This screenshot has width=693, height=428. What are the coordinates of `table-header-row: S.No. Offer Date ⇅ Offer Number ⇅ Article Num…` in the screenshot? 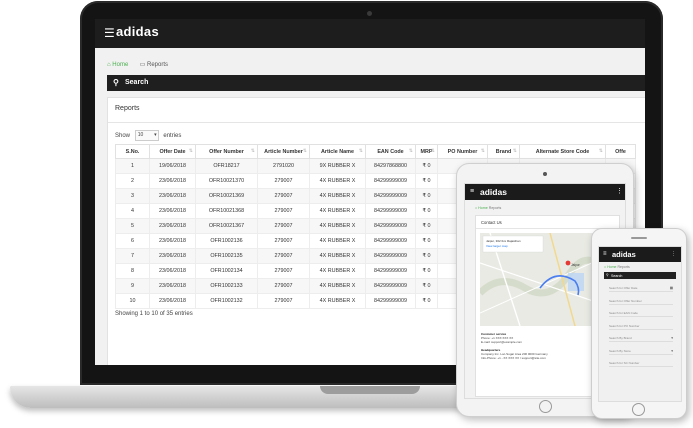 It's located at (375, 151).